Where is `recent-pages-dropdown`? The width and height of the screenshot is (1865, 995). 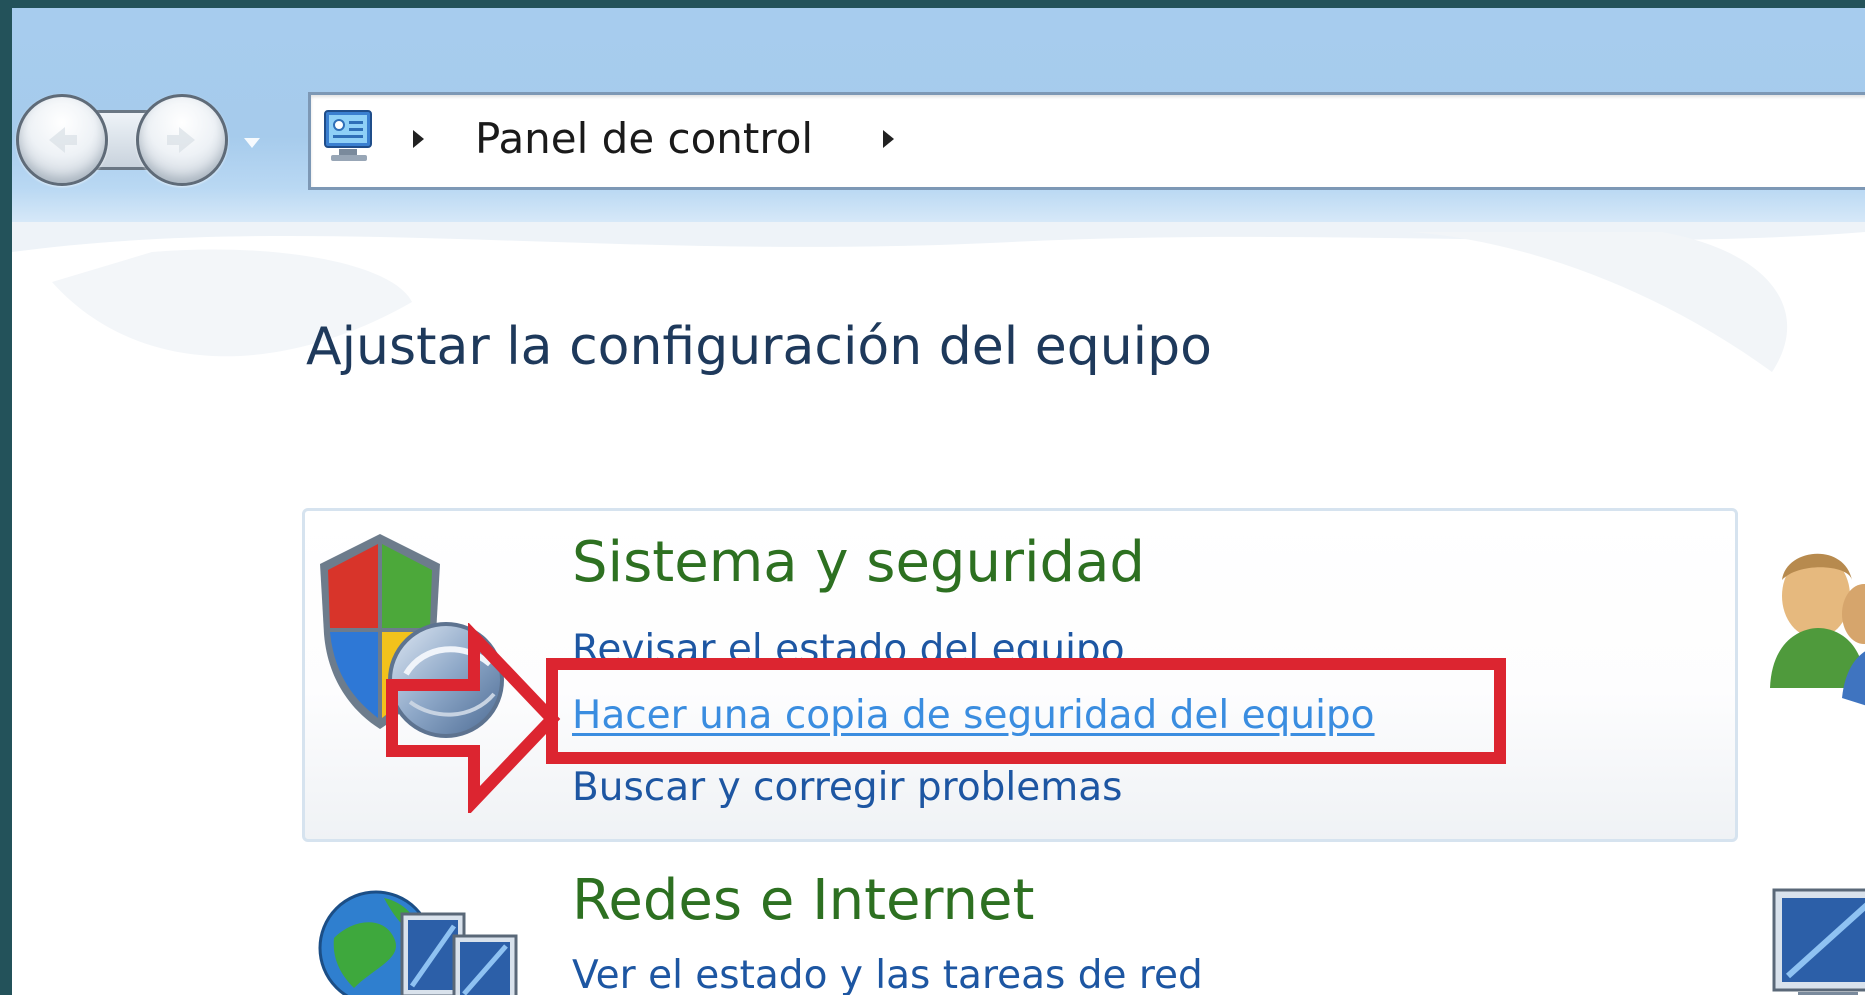 recent-pages-dropdown is located at coordinates (252, 143).